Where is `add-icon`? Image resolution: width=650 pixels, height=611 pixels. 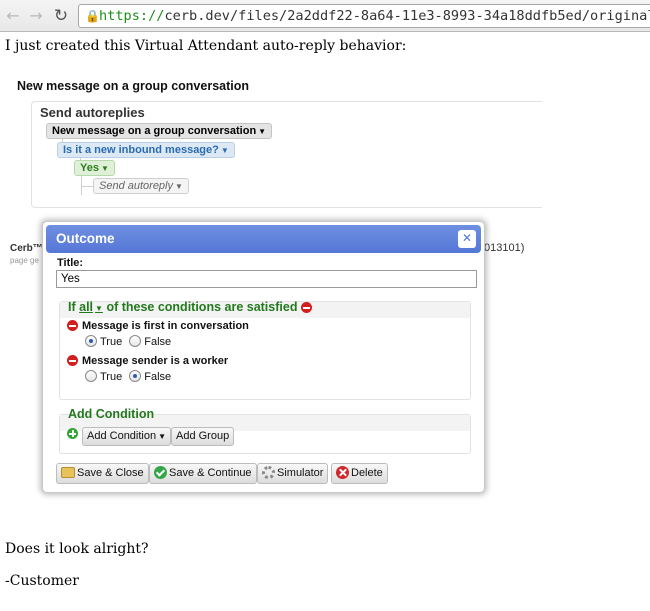
add-icon is located at coordinates (72, 433).